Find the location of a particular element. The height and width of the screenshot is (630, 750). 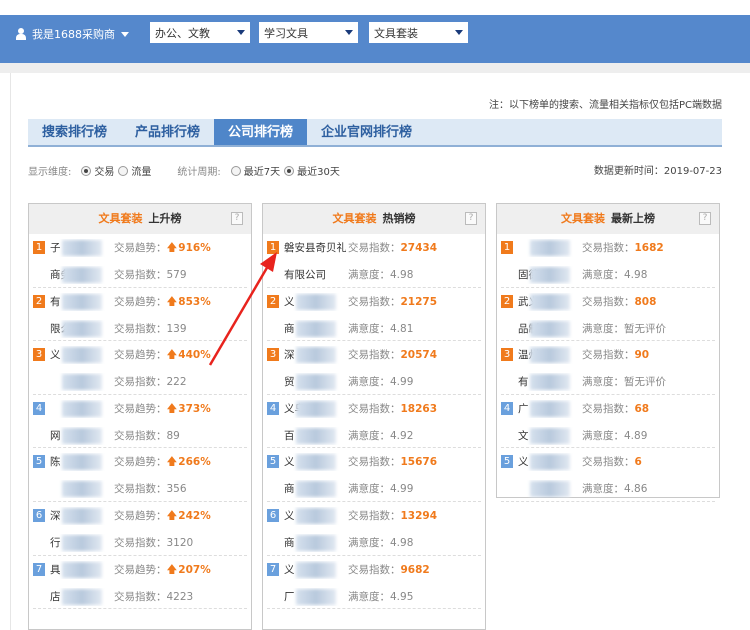

annotation-arrow is located at coordinates (242, 309).